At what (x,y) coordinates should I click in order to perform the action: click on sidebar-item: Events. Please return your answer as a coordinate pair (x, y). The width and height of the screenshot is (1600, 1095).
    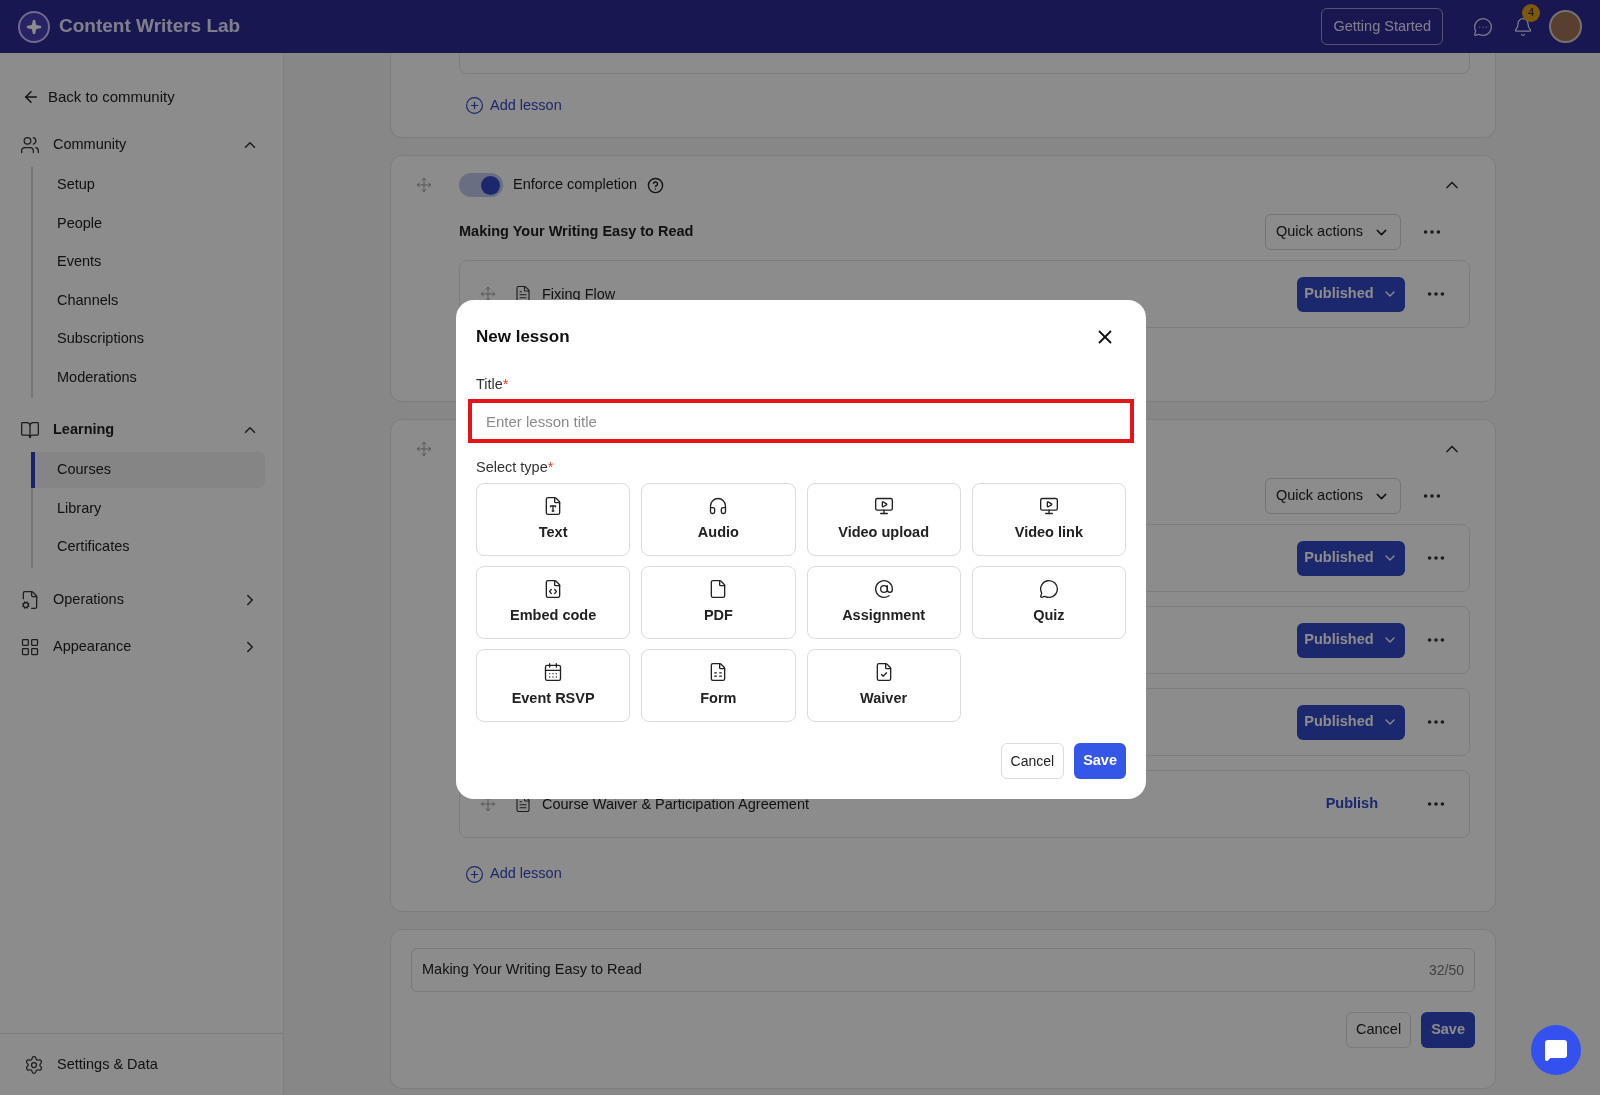
    Looking at the image, I should click on (148, 262).